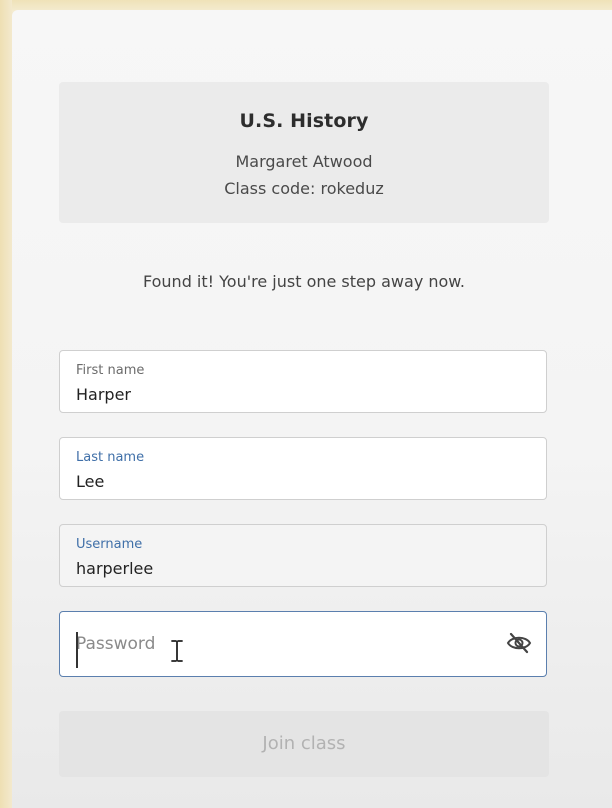 The height and width of the screenshot is (808, 612). I want to click on last-name-value: Lee, so click(90, 481).